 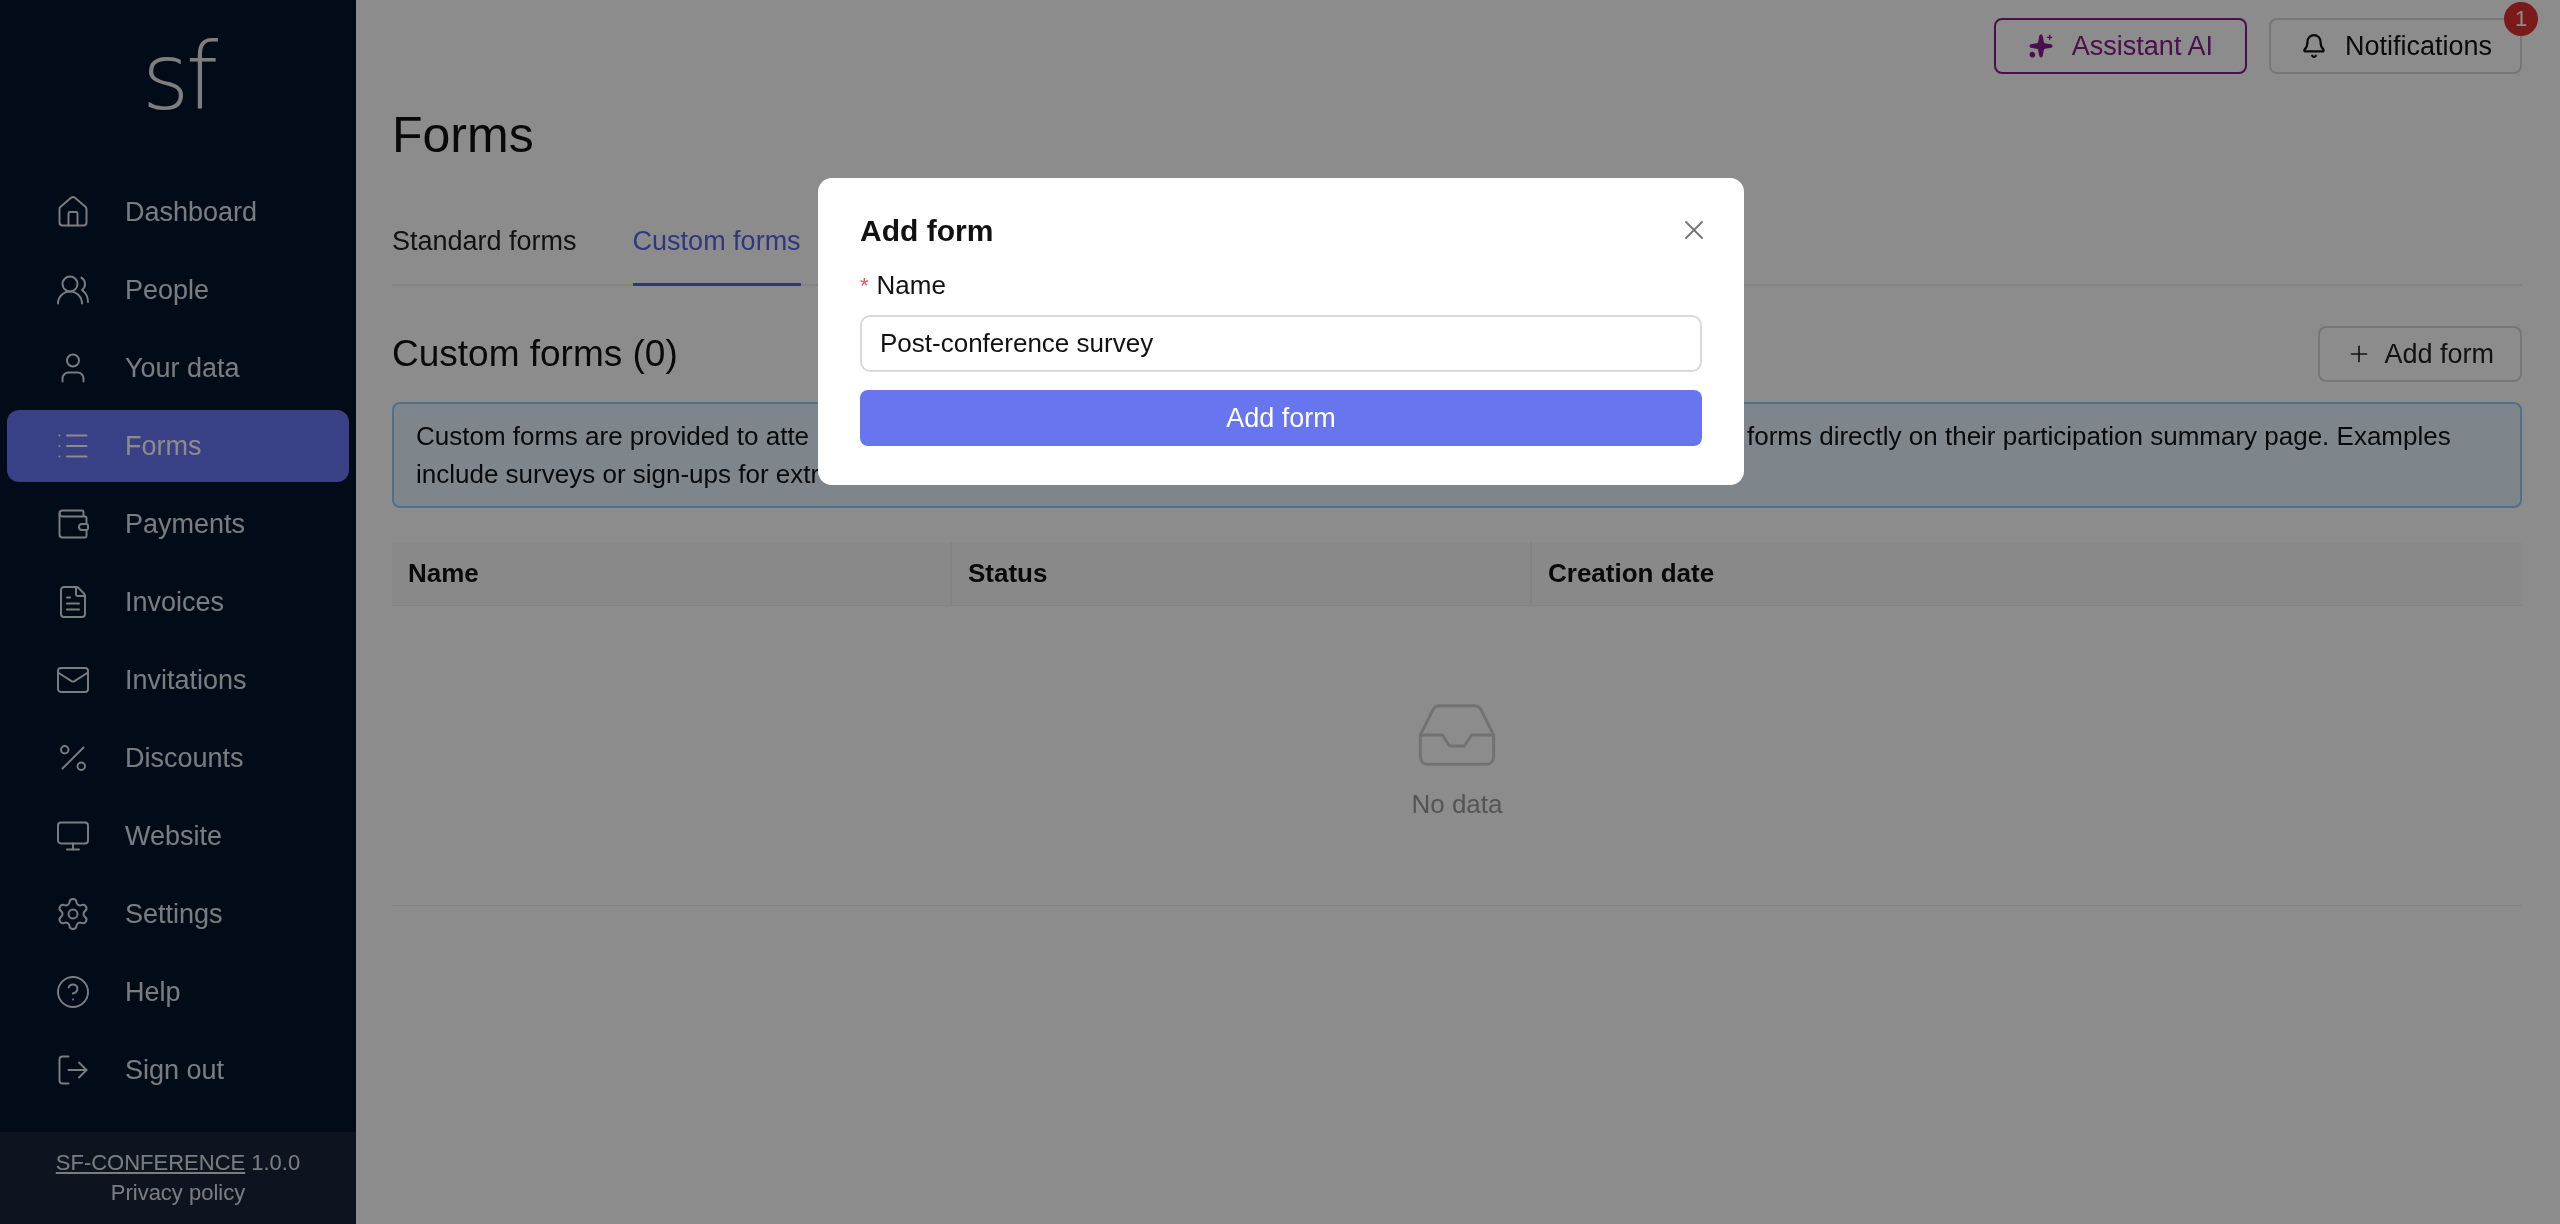 I want to click on nav-item: People, so click(x=178, y=290).